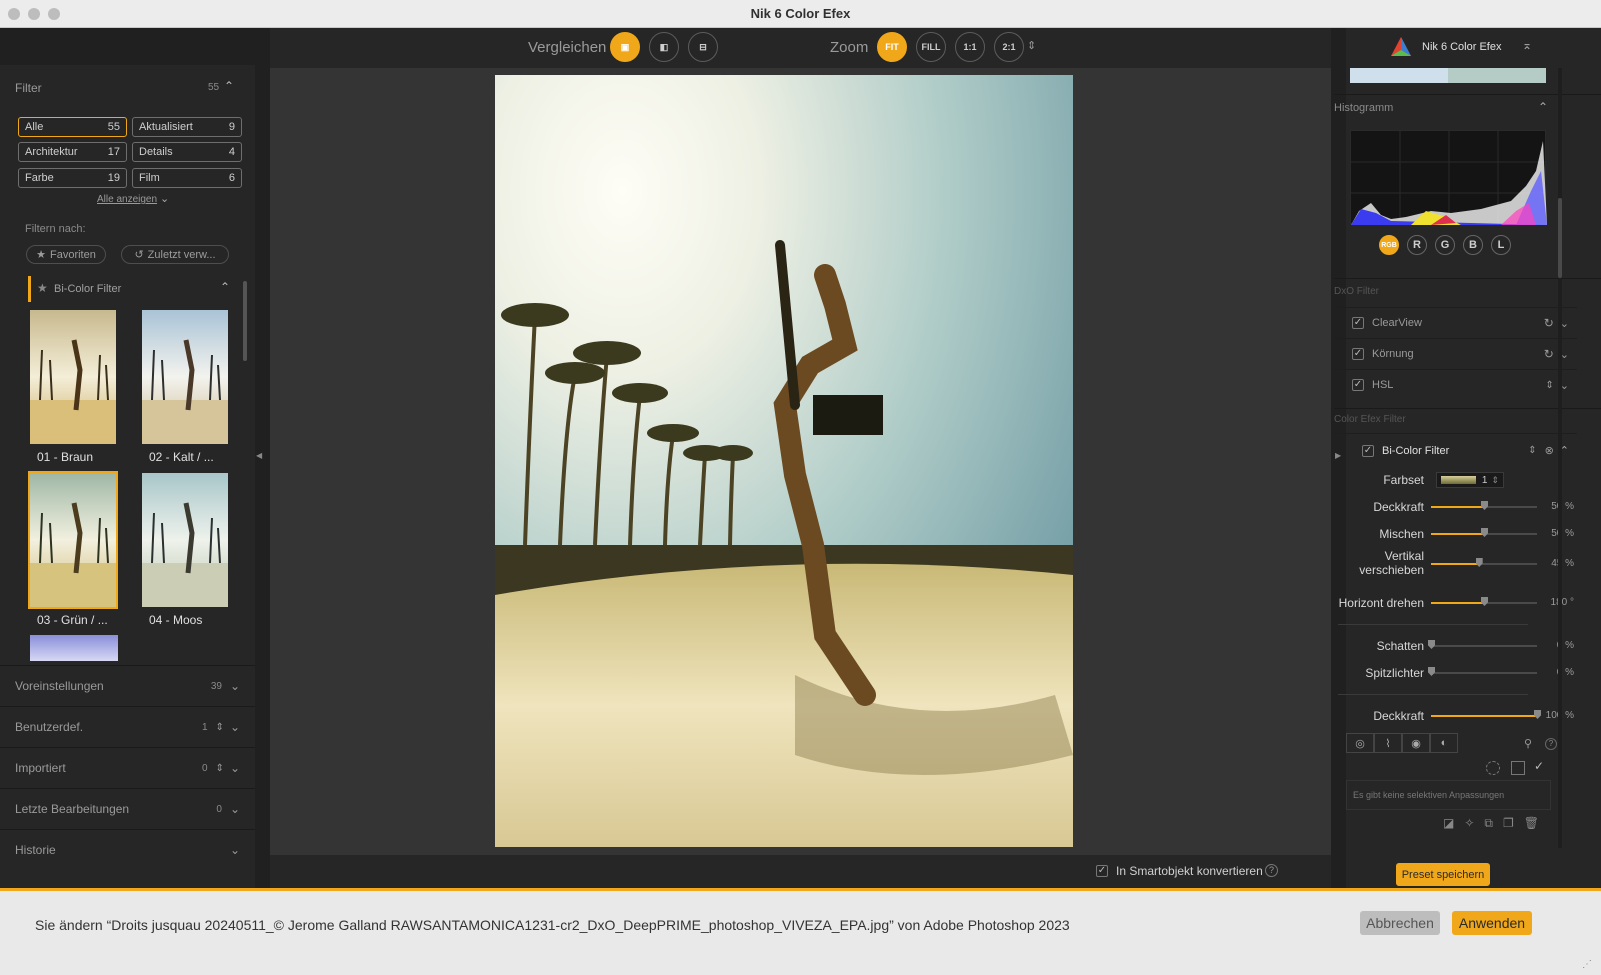  I want to click on single-view-button: ▣, so click(625, 47).